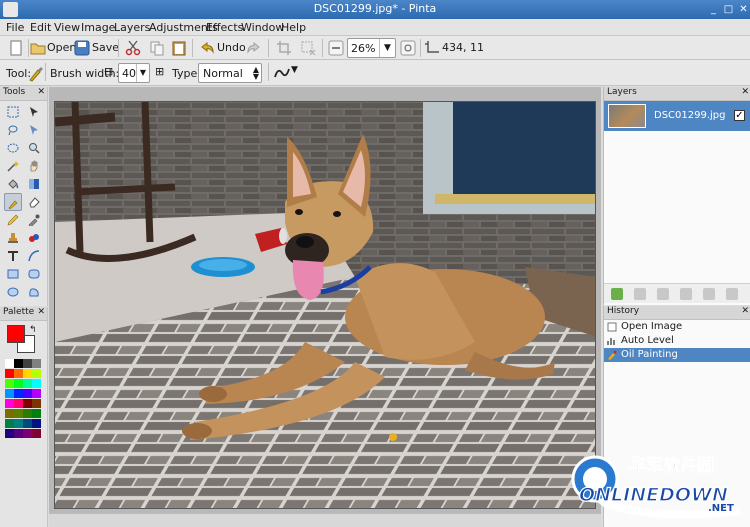 This screenshot has height=527, width=750. I want to click on layer-item: DSC01299.jpg ✓, so click(677, 116).